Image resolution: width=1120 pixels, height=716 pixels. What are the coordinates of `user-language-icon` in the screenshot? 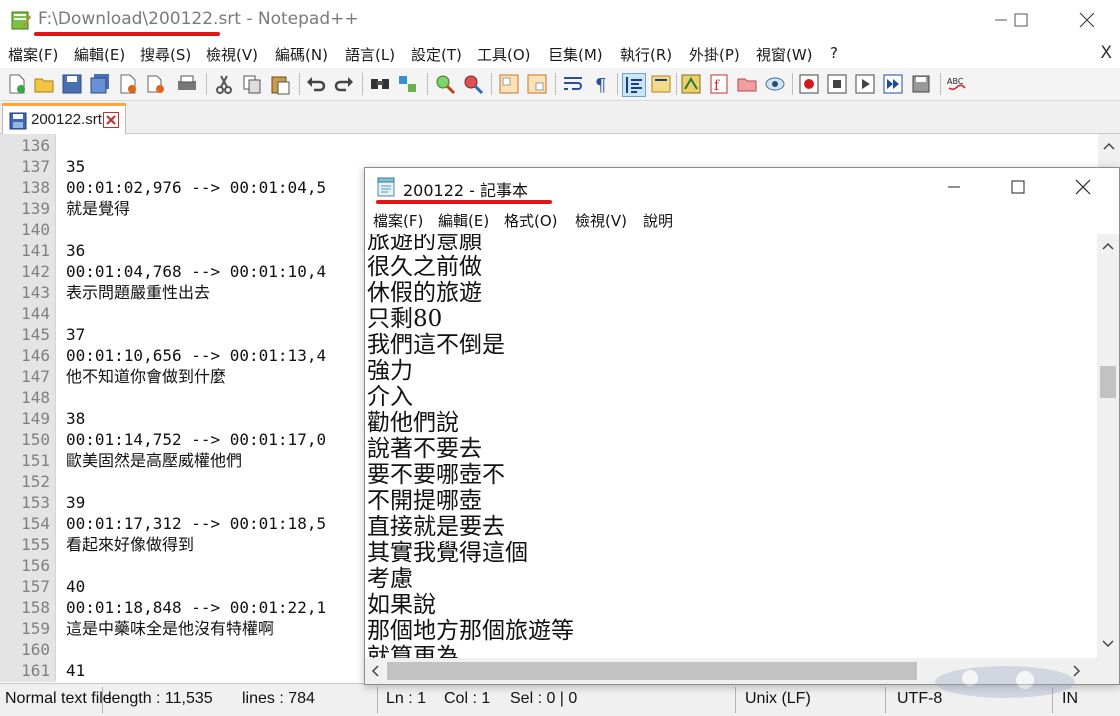 It's located at (661, 84).